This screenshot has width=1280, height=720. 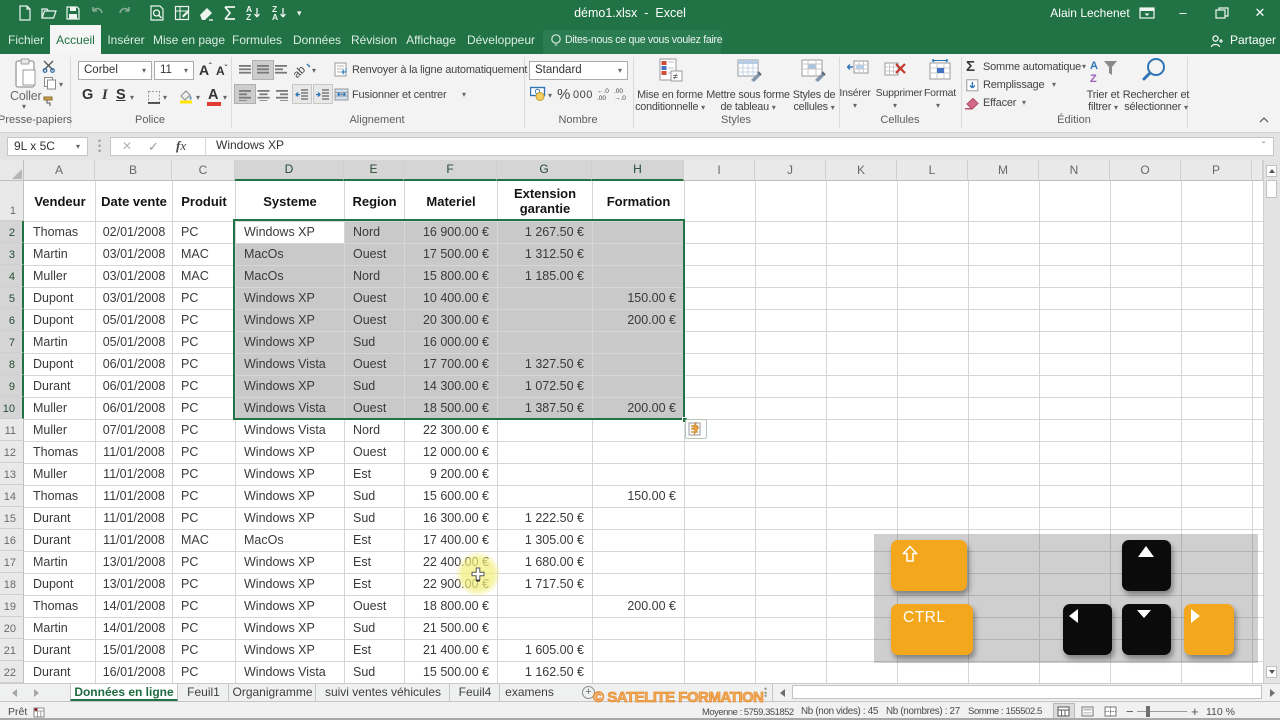 What do you see at coordinates (301, 71) in the screenshot?
I see `svg-text: ab` at bounding box center [301, 71].